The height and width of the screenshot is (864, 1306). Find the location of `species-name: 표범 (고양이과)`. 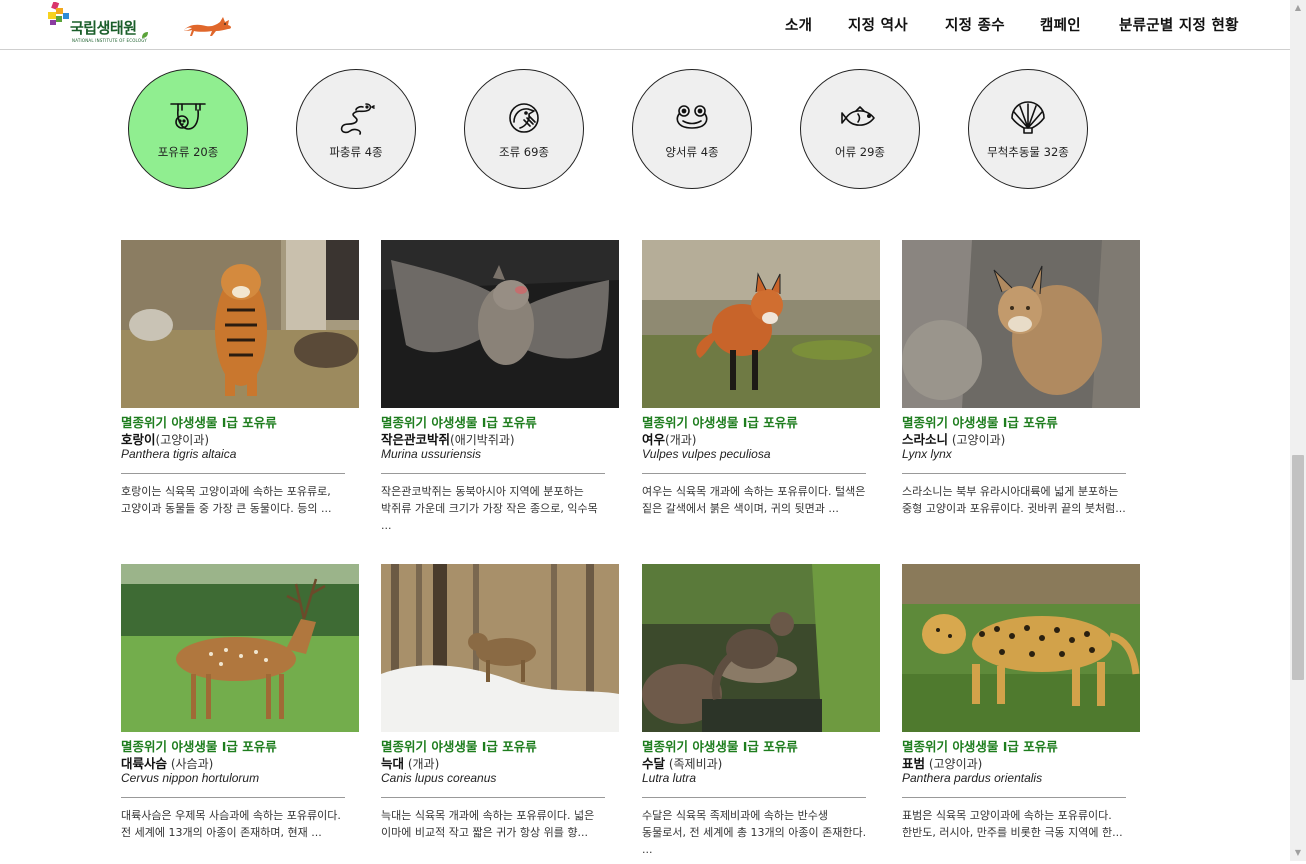

species-name: 표범 (고양이과) is located at coordinates (942, 762).